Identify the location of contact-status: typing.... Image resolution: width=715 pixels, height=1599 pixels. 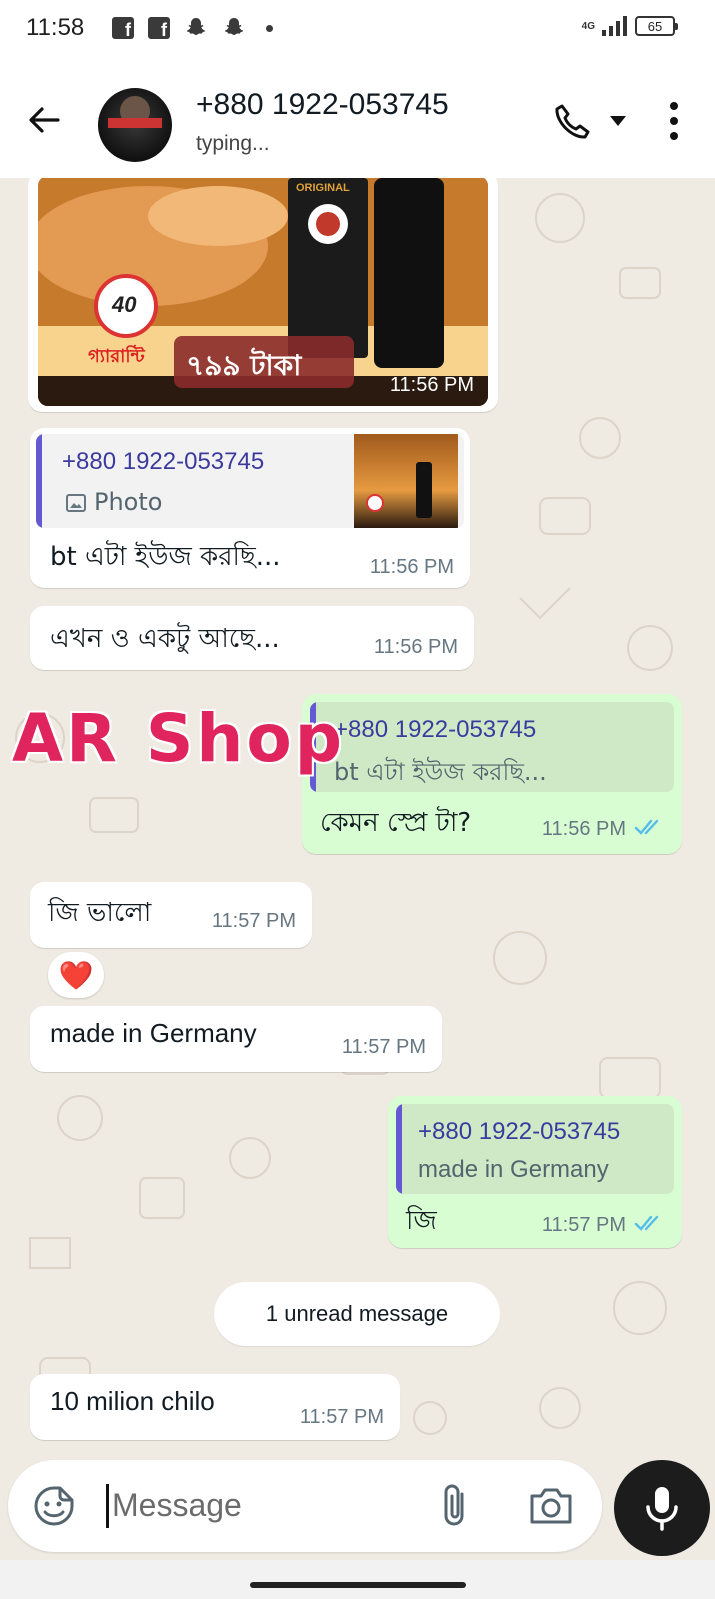
(233, 143).